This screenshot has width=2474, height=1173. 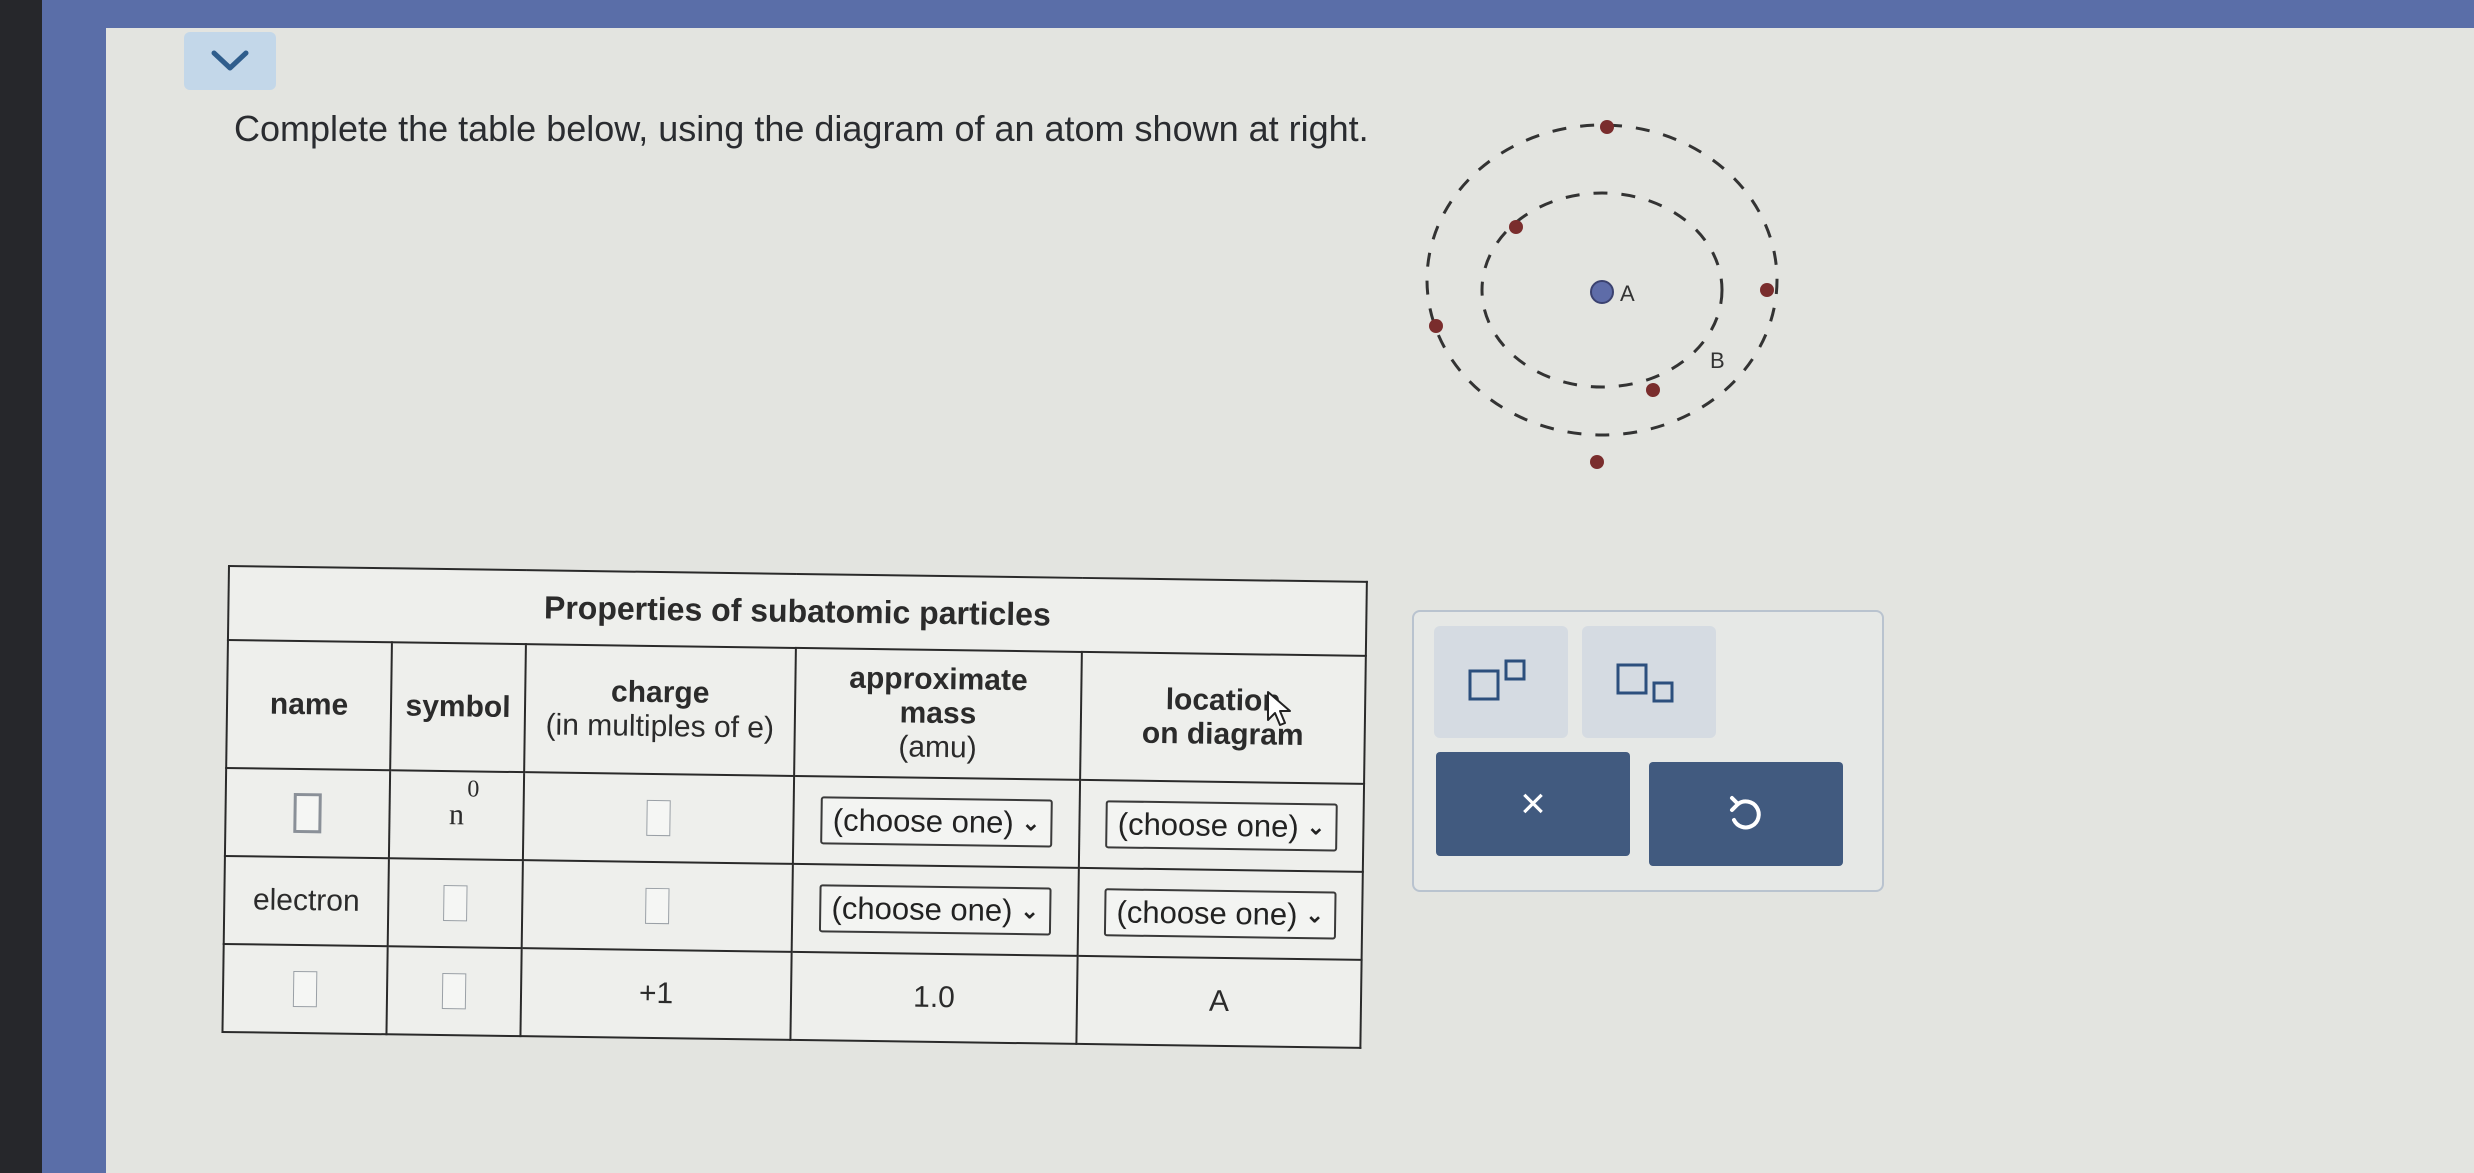 I want to click on header-location-line2: on diagram, so click(x=1222, y=734).